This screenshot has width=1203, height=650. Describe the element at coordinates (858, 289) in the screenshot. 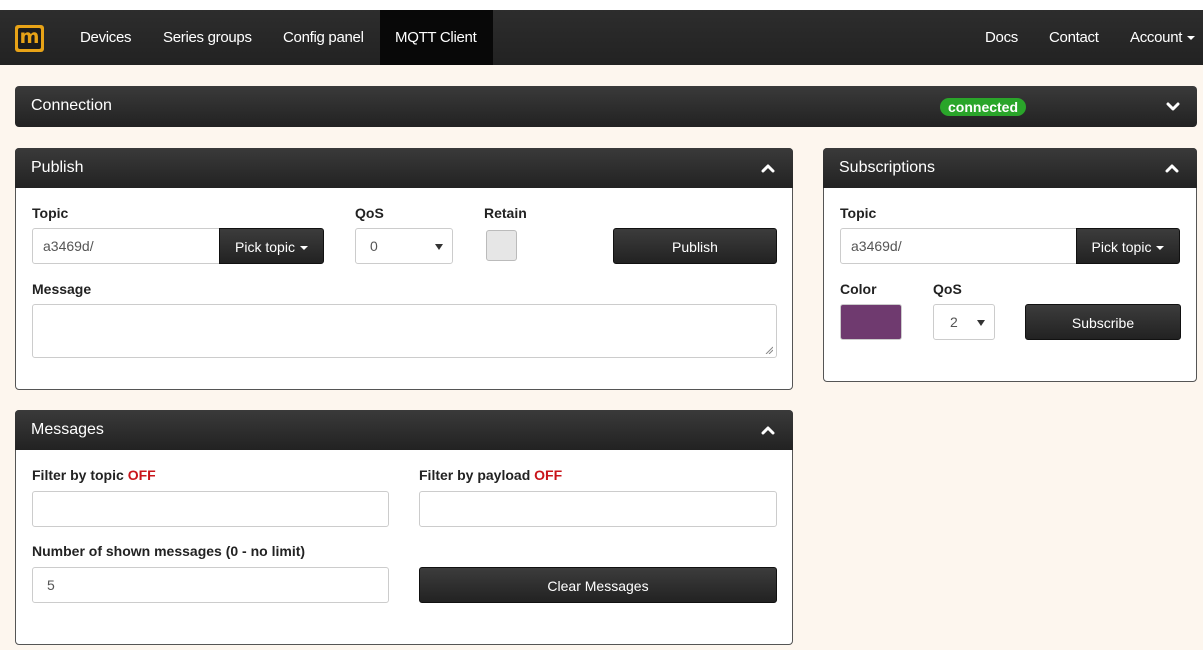

I see `color-label: Color` at that location.